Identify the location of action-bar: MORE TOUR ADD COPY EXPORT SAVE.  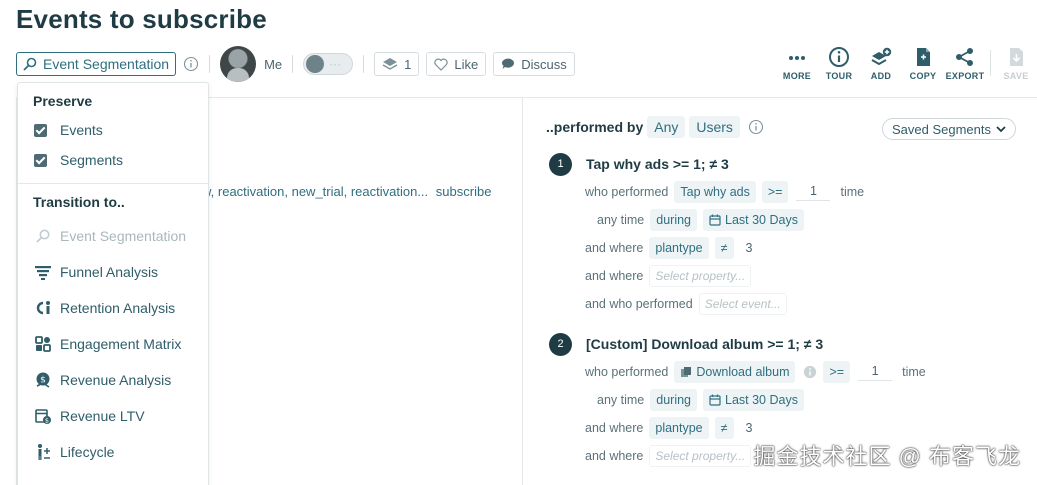
(906, 63).